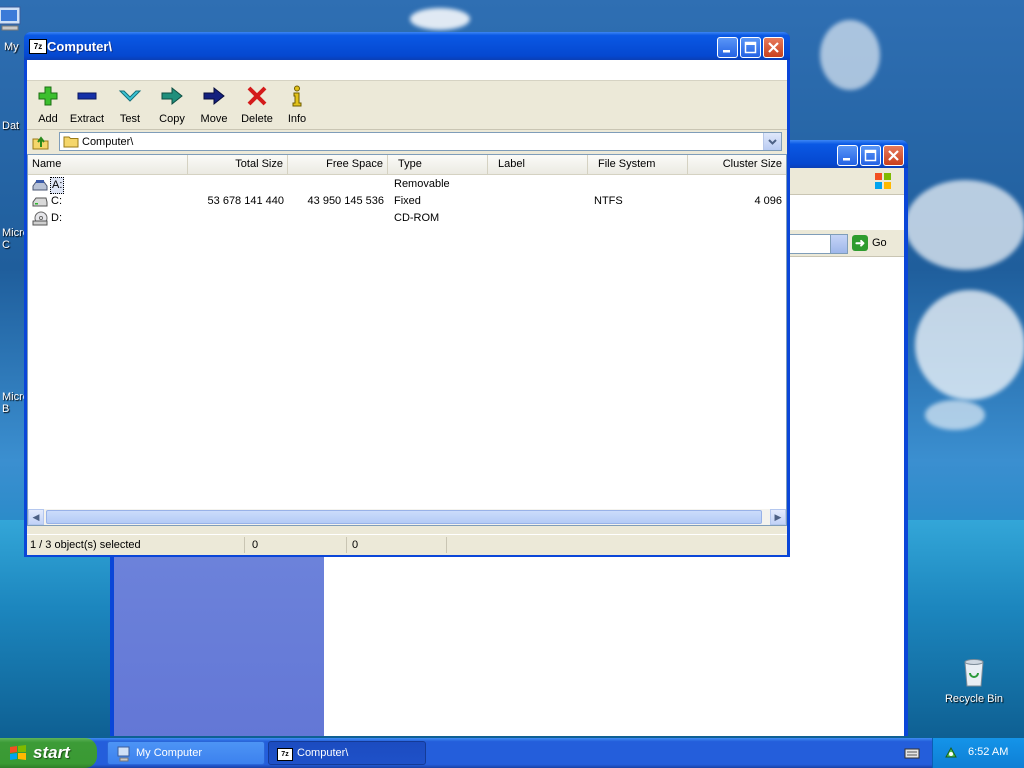 The width and height of the screenshot is (1024, 768). What do you see at coordinates (438, 164) in the screenshot?
I see `column-type: Type` at bounding box center [438, 164].